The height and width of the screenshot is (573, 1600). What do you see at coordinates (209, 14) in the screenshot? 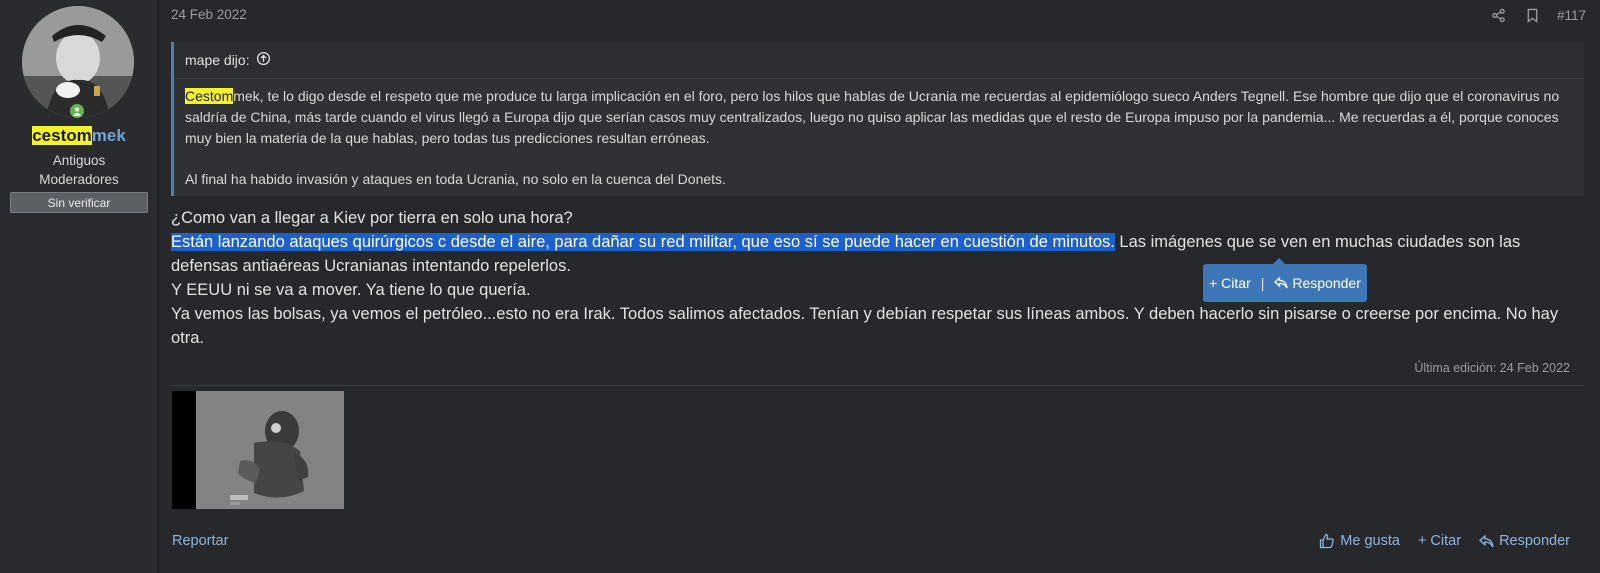
I see `post-date: 24 Feb 2022` at bounding box center [209, 14].